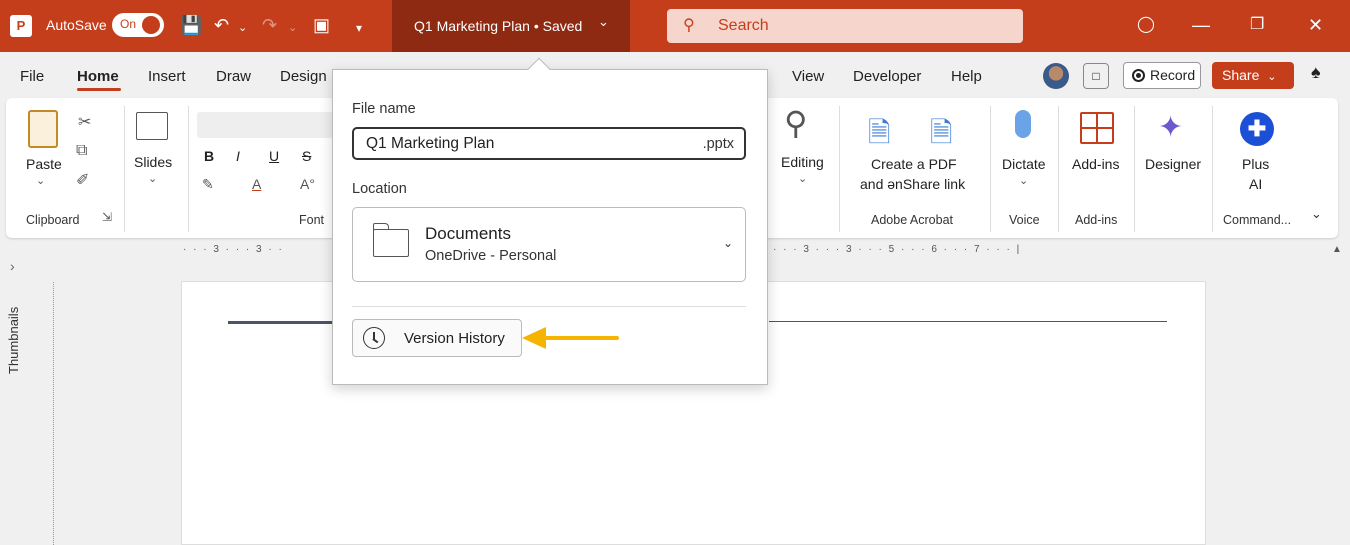 The height and width of the screenshot is (545, 1350). What do you see at coordinates (53, 220) in the screenshot?
I see `clipboard-group-label: Clipboard` at bounding box center [53, 220].